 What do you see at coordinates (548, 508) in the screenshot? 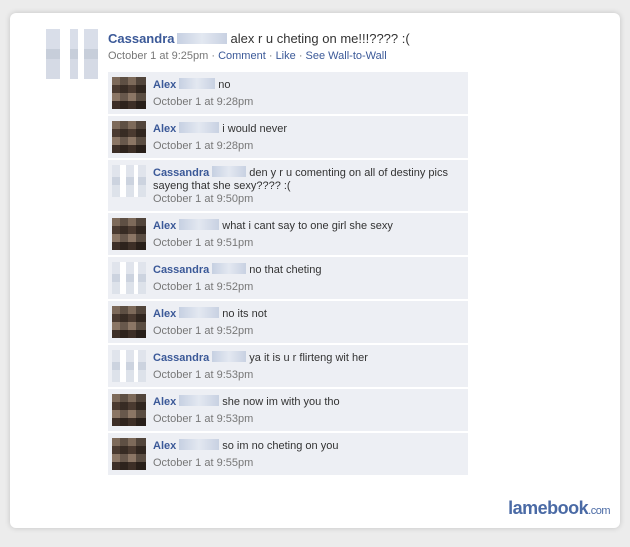
I see `watermark-brand: lamebook` at bounding box center [548, 508].